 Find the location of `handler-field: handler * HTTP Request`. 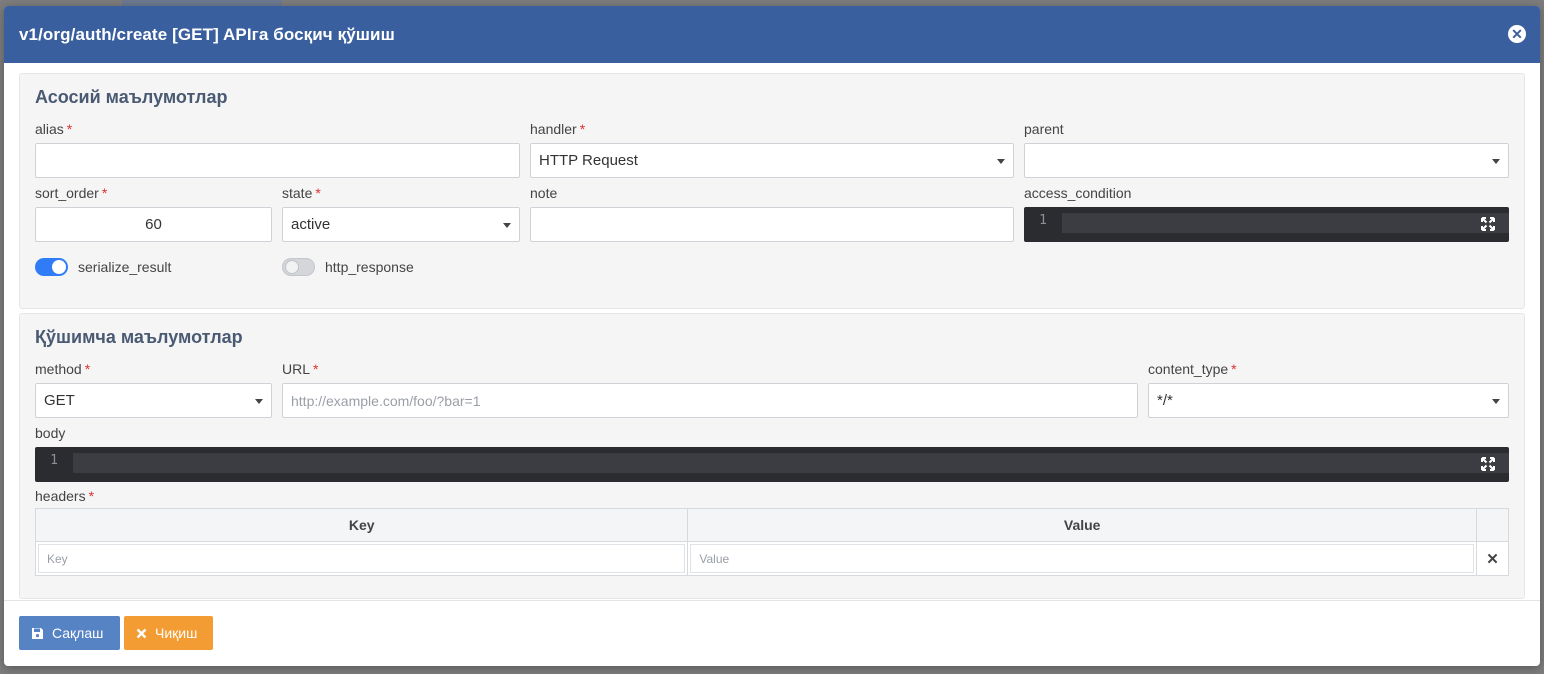

handler-field: handler * HTTP Request is located at coordinates (772, 149).